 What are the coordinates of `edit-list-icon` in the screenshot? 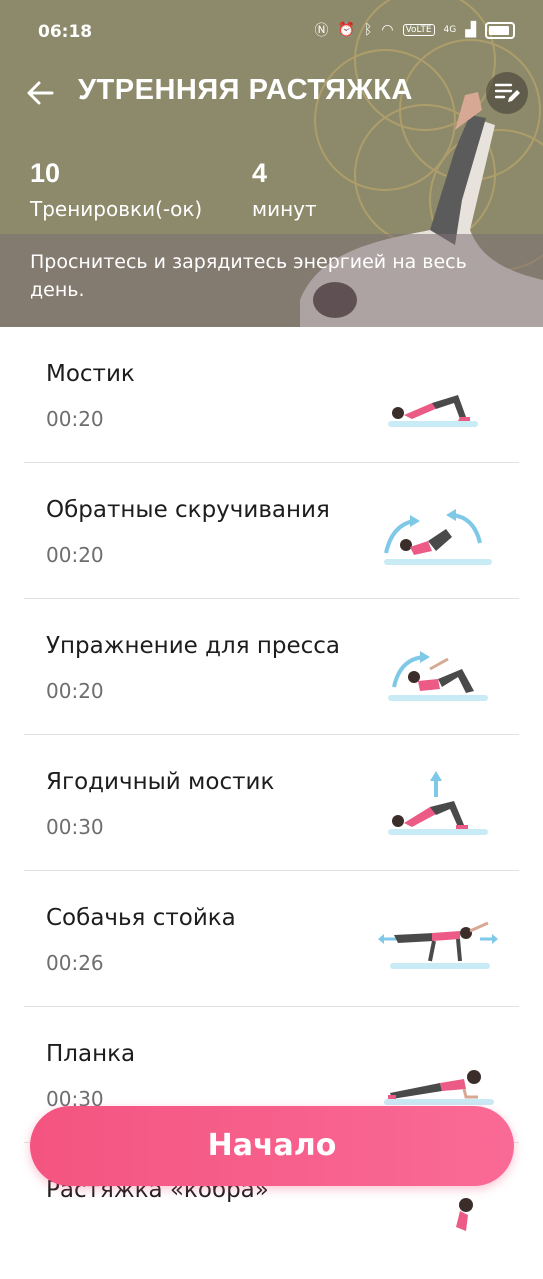 It's located at (507, 92).